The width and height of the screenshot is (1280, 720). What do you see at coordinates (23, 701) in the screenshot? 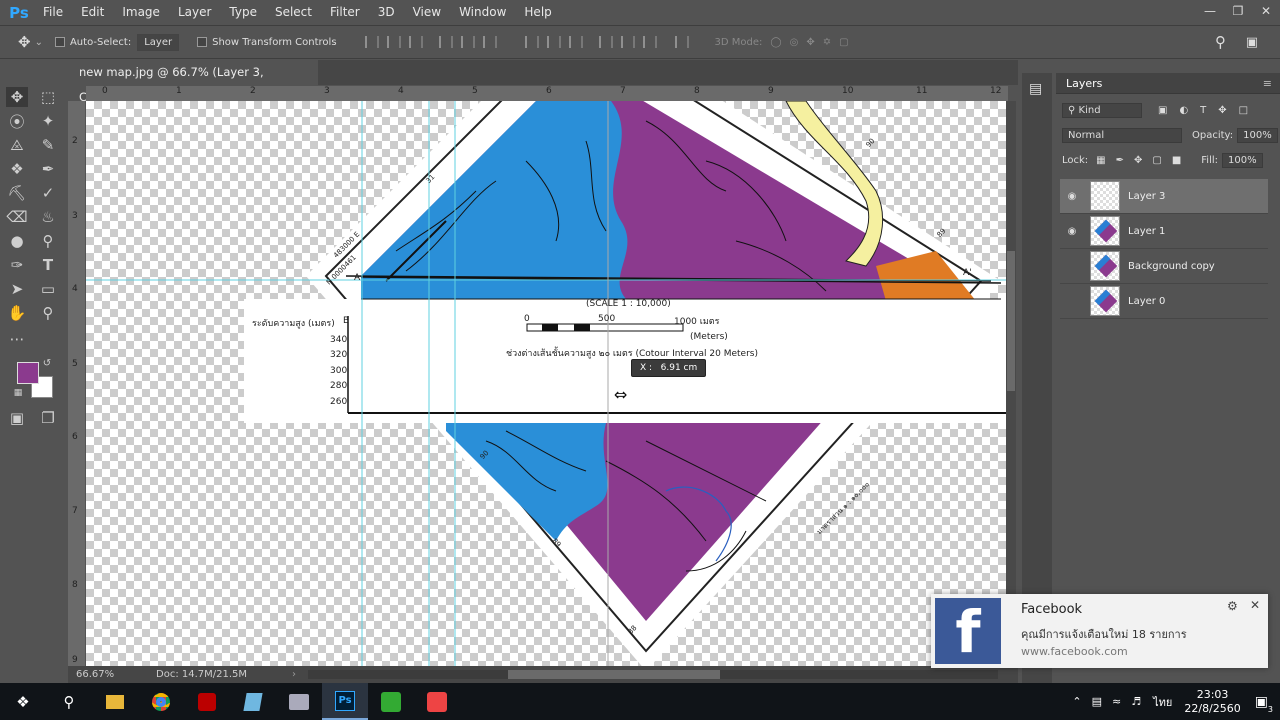
I see `start-button-icon: ❖` at bounding box center [23, 701].